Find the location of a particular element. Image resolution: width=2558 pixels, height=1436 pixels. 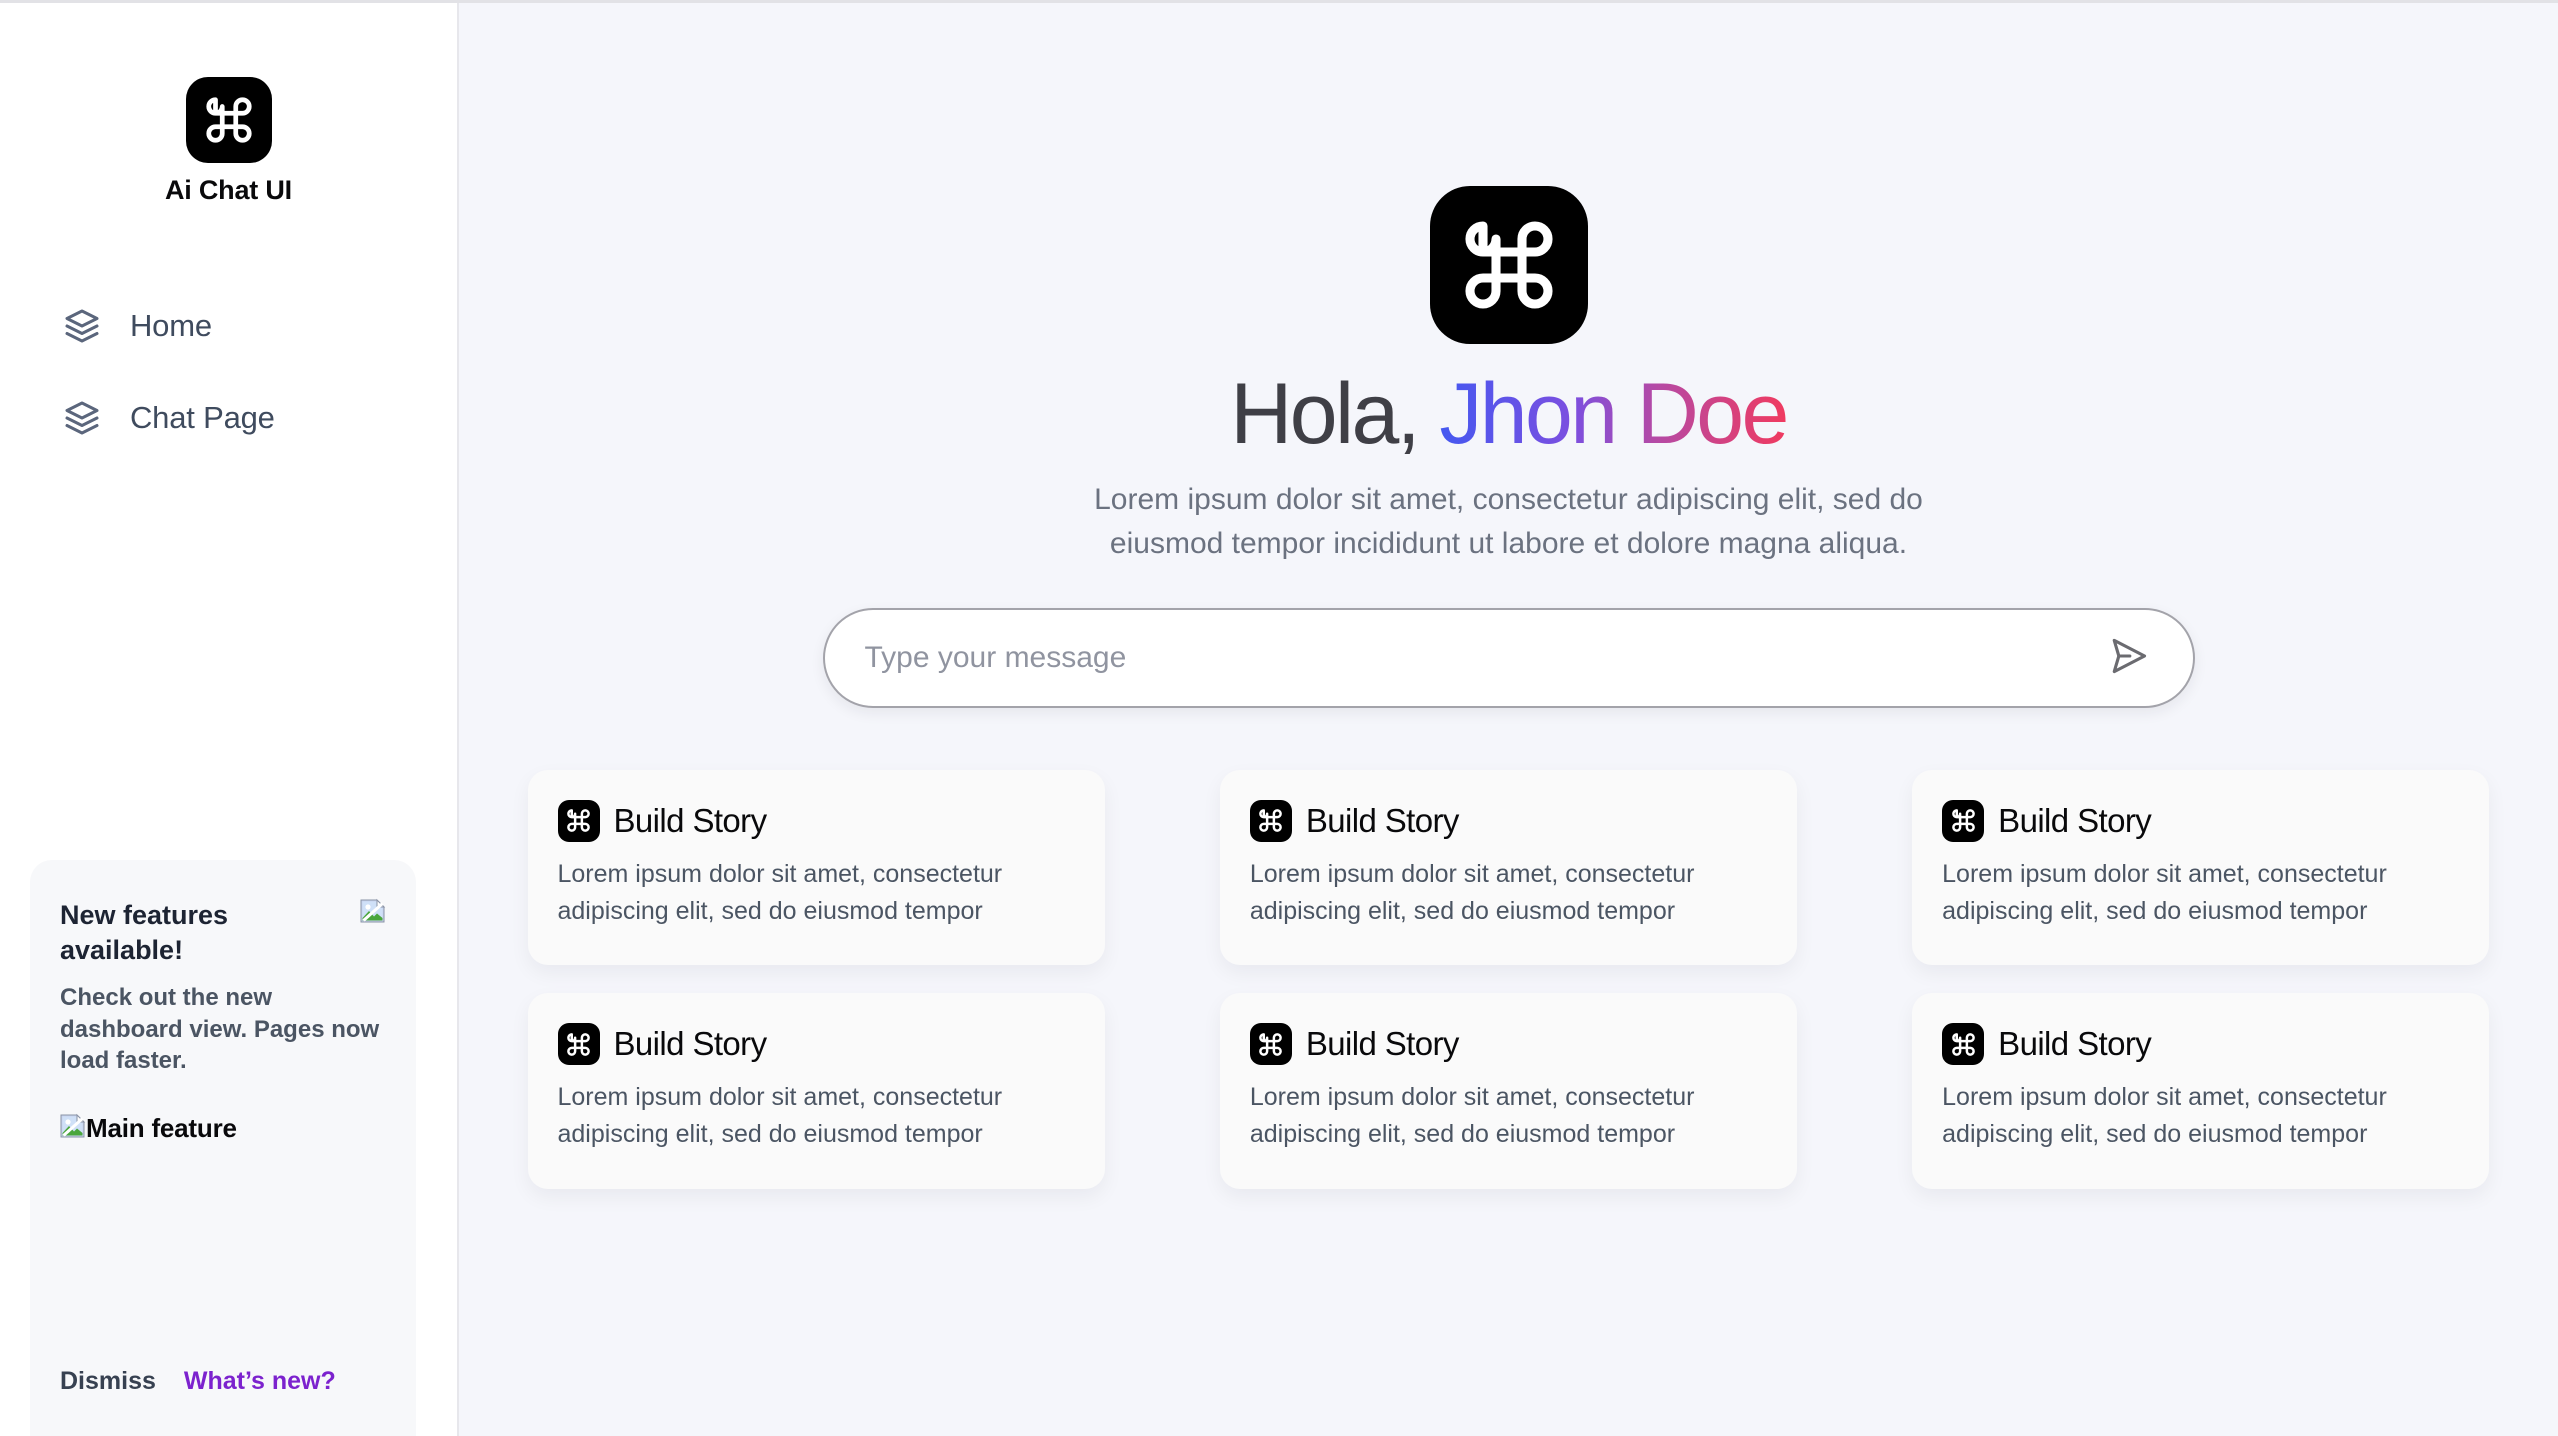

promo-title: New features available! is located at coordinates (144, 932).